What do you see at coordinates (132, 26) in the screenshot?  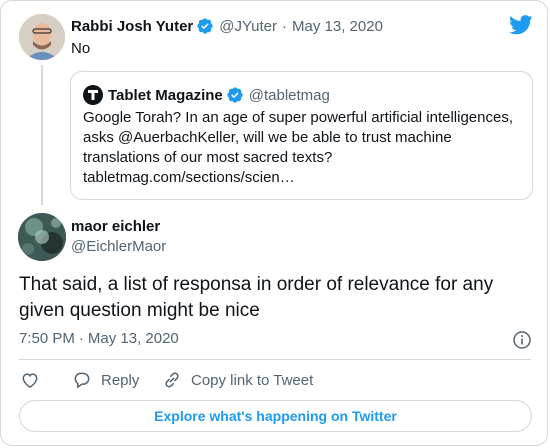 I see `parent-author-name: Rabbi Josh Yuter` at bounding box center [132, 26].